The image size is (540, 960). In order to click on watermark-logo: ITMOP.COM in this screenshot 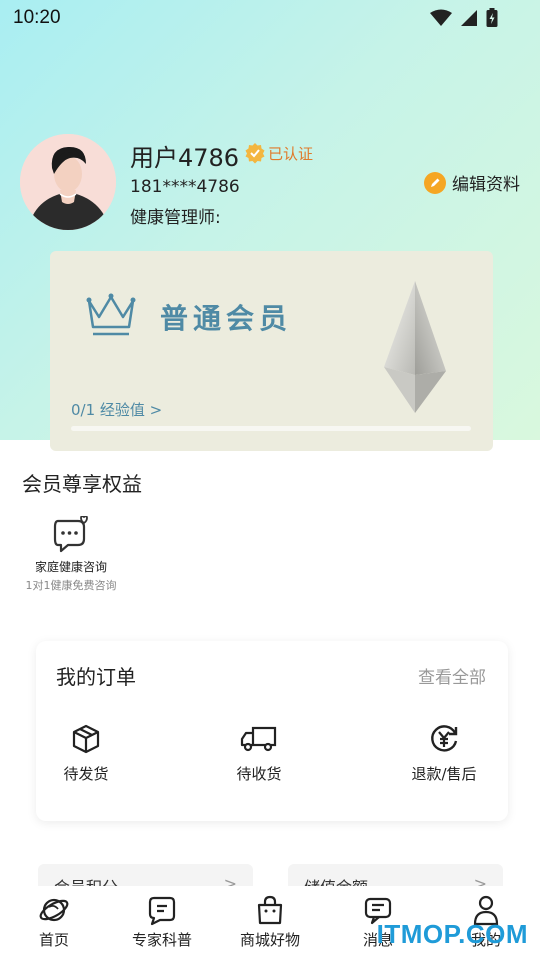, I will do `click(452, 934)`.